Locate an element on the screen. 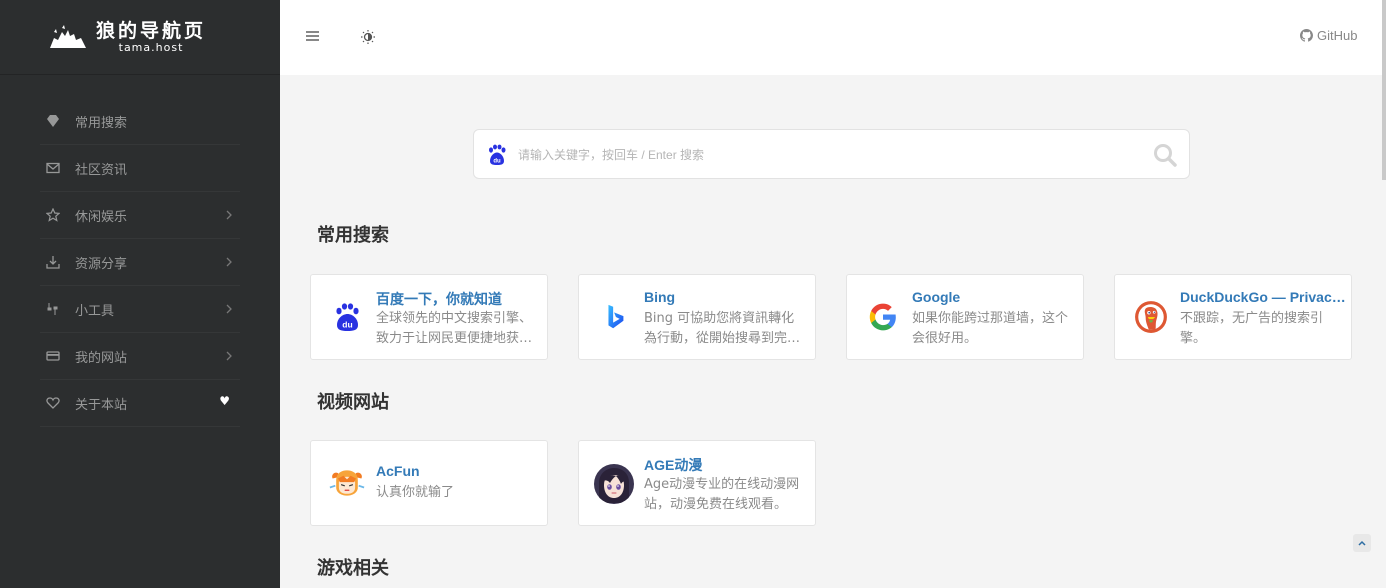 This screenshot has width=1386, height=588. site-card-title: DuckDuckGo — Privacy, simplified. is located at coordinates (1265, 297).